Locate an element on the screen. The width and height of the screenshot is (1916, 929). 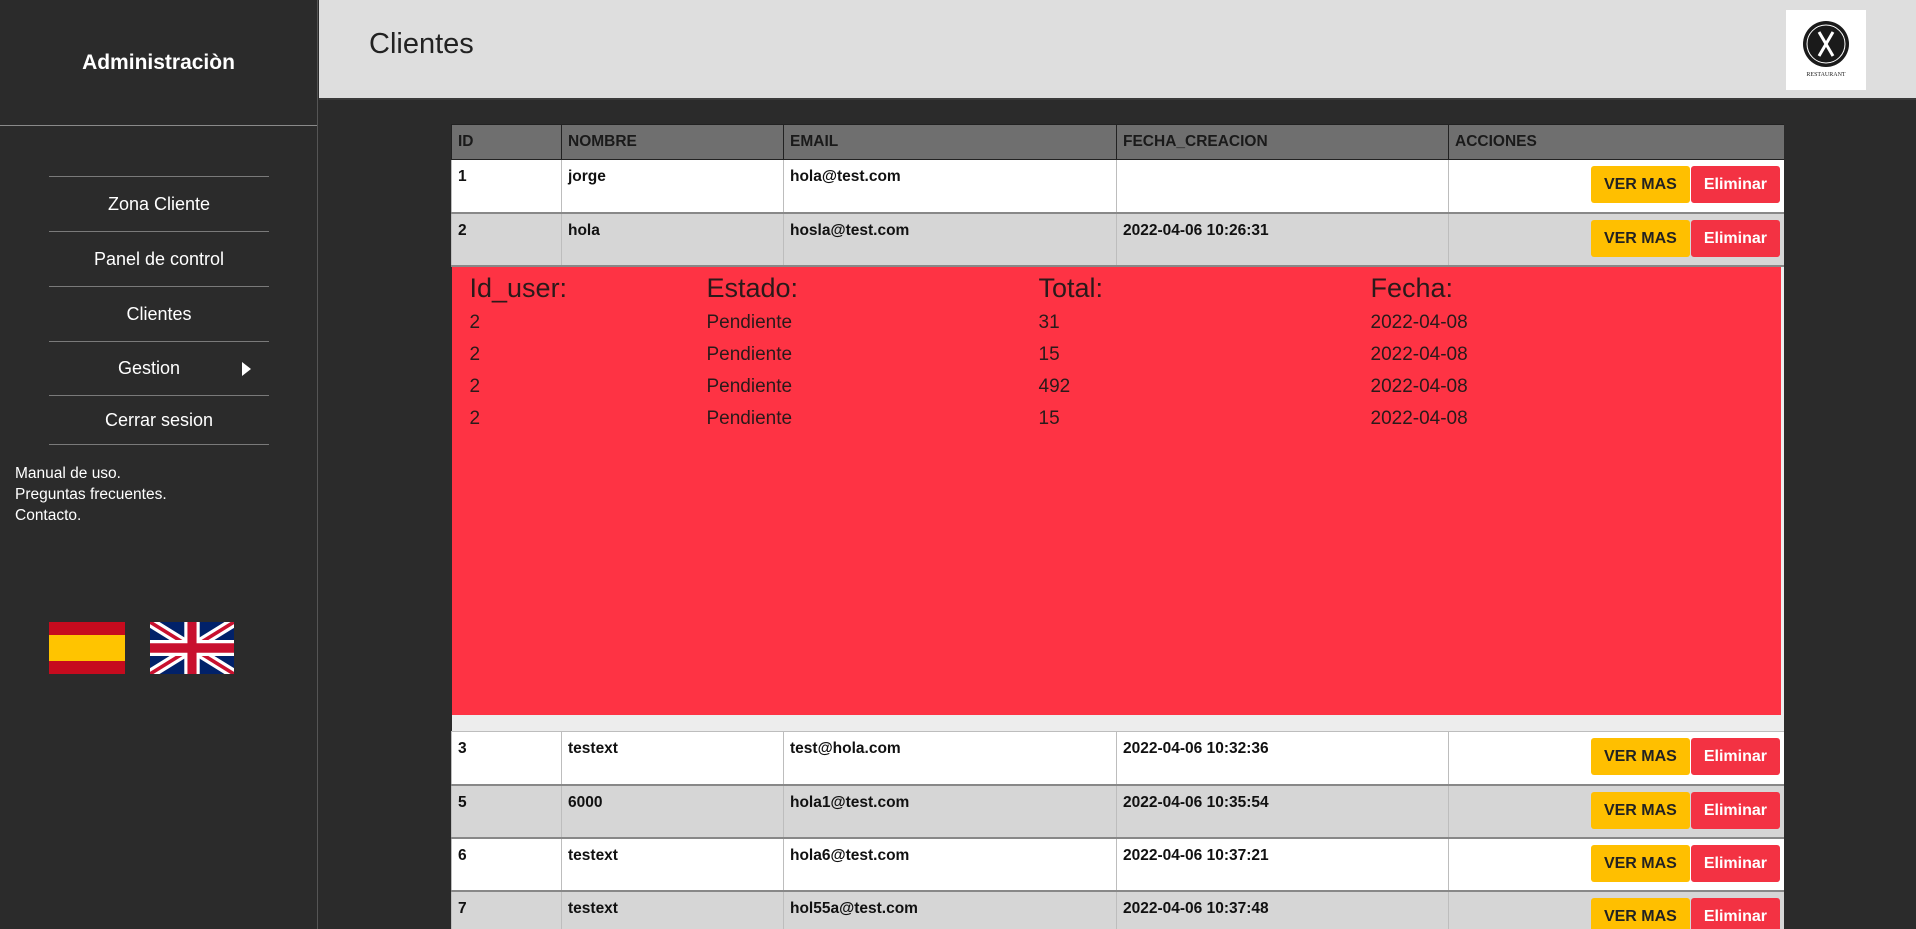
nav-item-label: Zona Cliente is located at coordinates (159, 203).